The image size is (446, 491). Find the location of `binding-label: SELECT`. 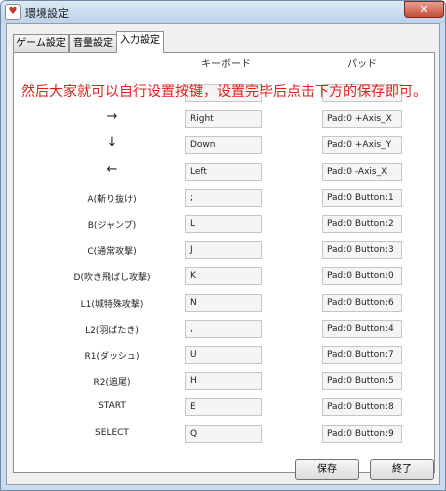

binding-label: SELECT is located at coordinates (112, 433).